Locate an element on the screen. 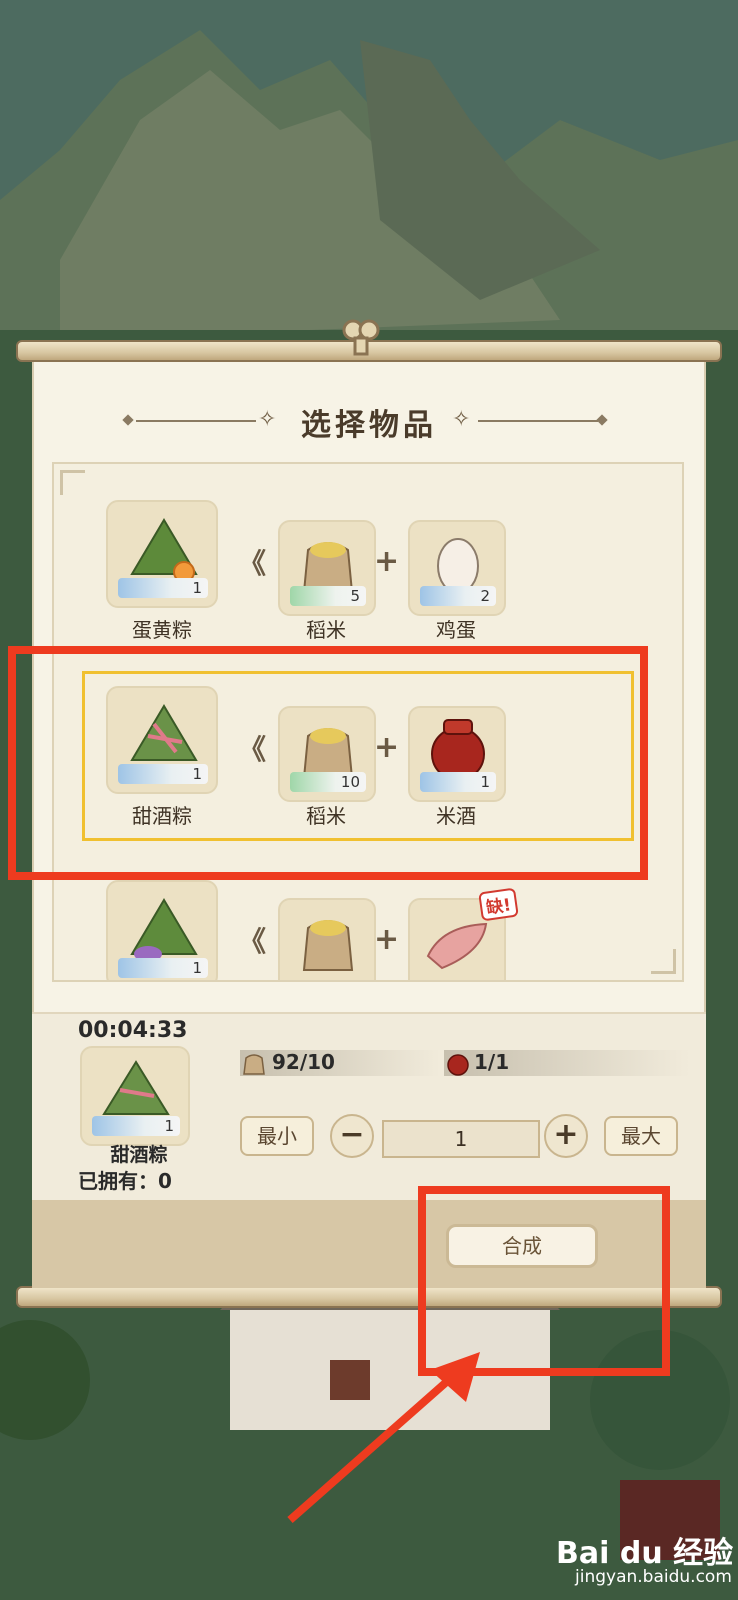 Image resolution: width=738 pixels, height=1600 pixels. recipe-row: 1 《 + 缺! is located at coordinates (368, 926).